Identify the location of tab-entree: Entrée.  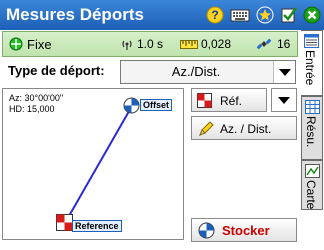
(312, 63).